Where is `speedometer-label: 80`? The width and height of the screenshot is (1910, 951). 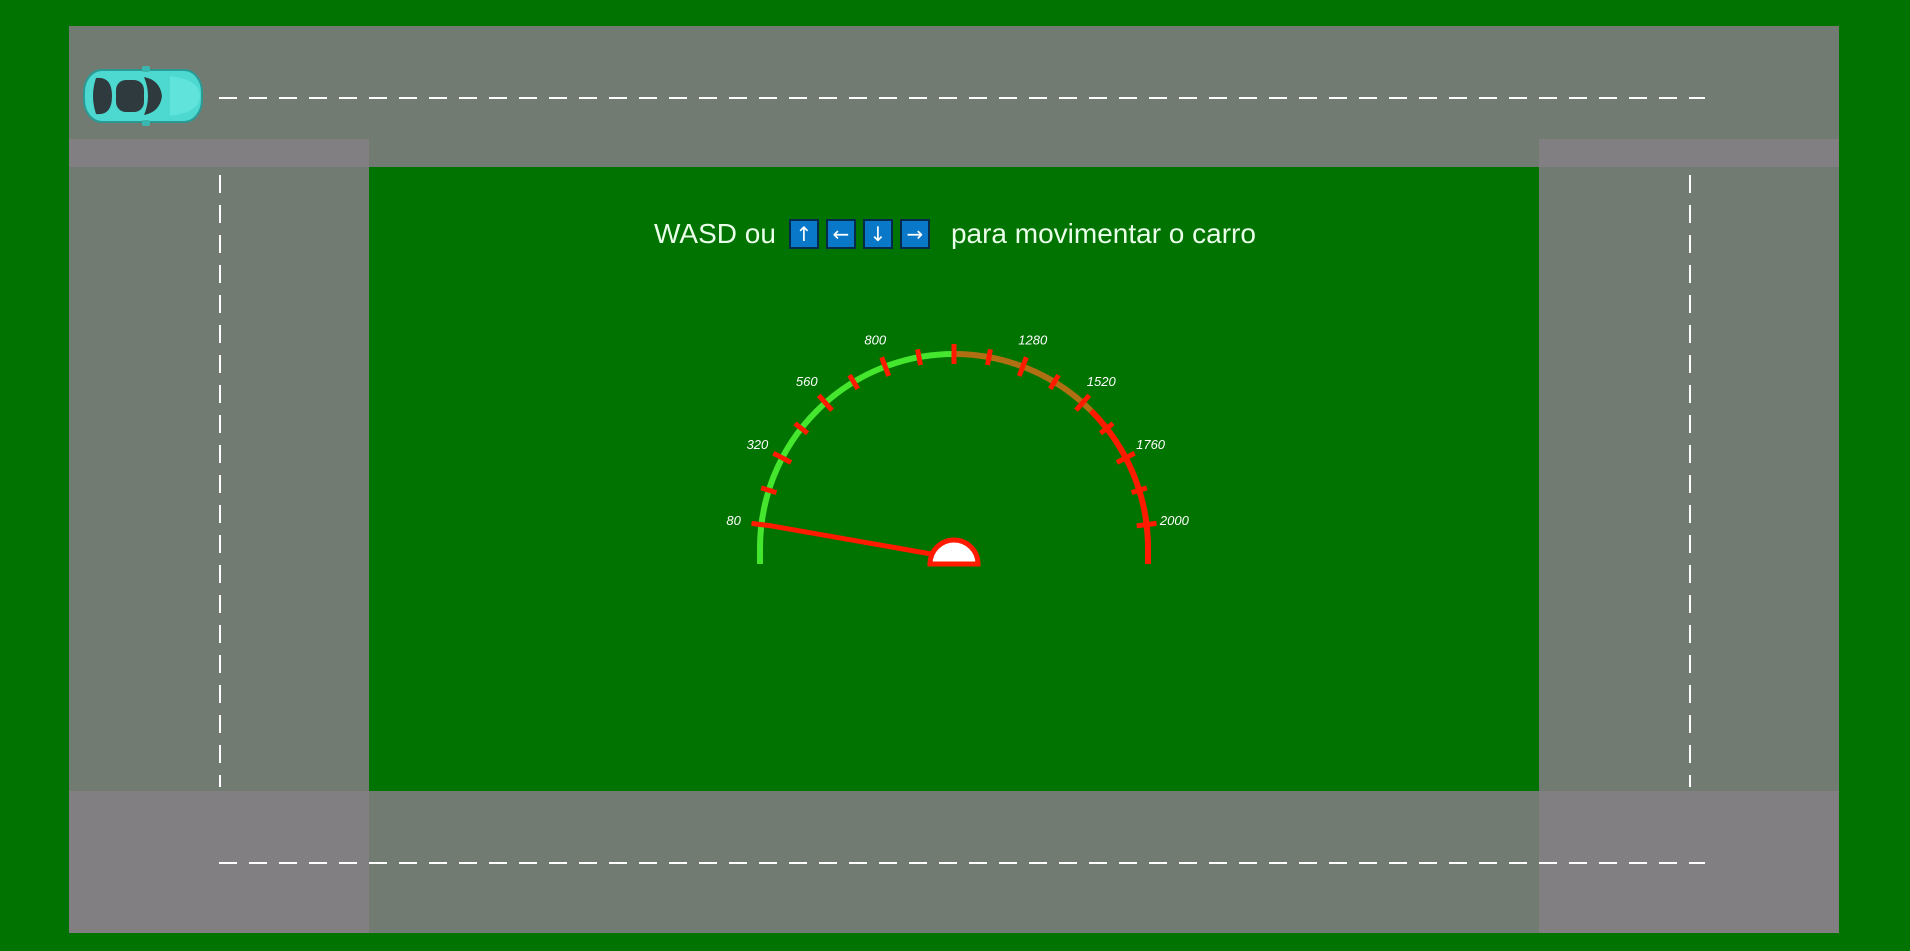 speedometer-label: 80 is located at coordinates (733, 520).